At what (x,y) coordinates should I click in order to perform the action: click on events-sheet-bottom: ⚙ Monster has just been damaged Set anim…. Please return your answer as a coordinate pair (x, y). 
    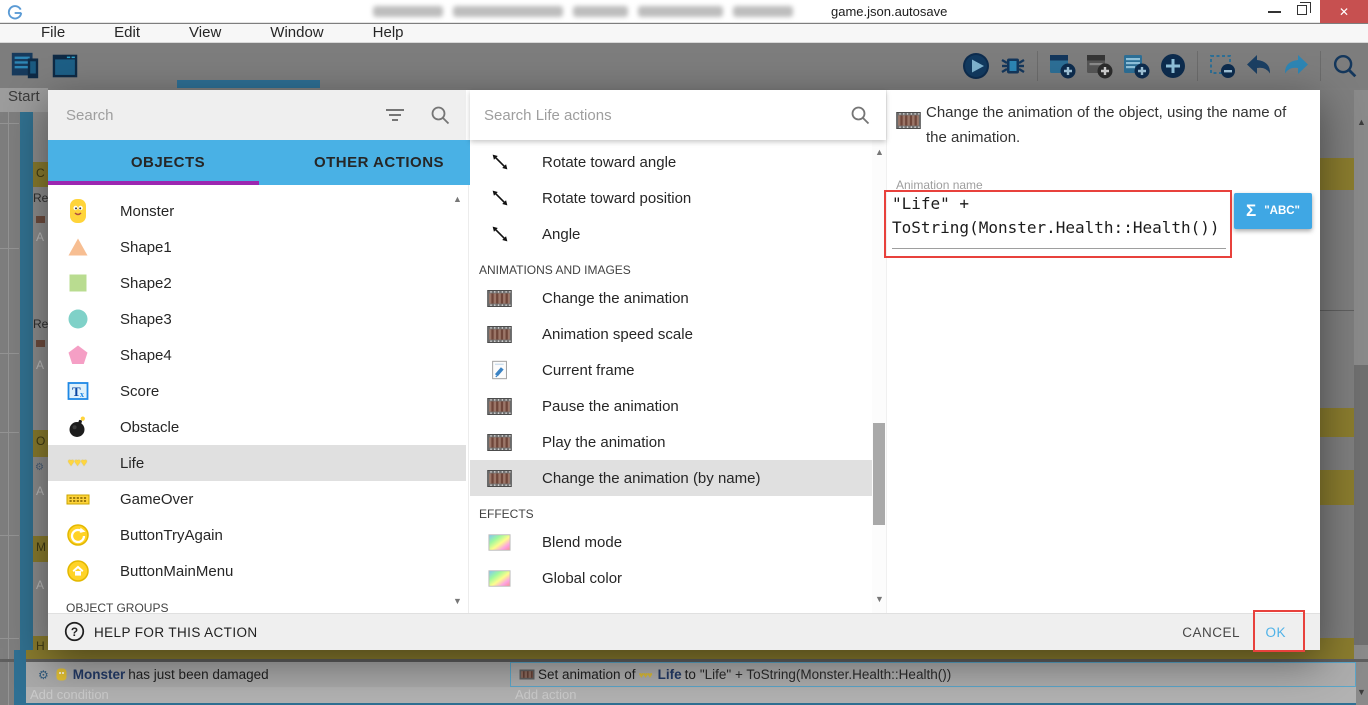
    Looking at the image, I should click on (684, 677).